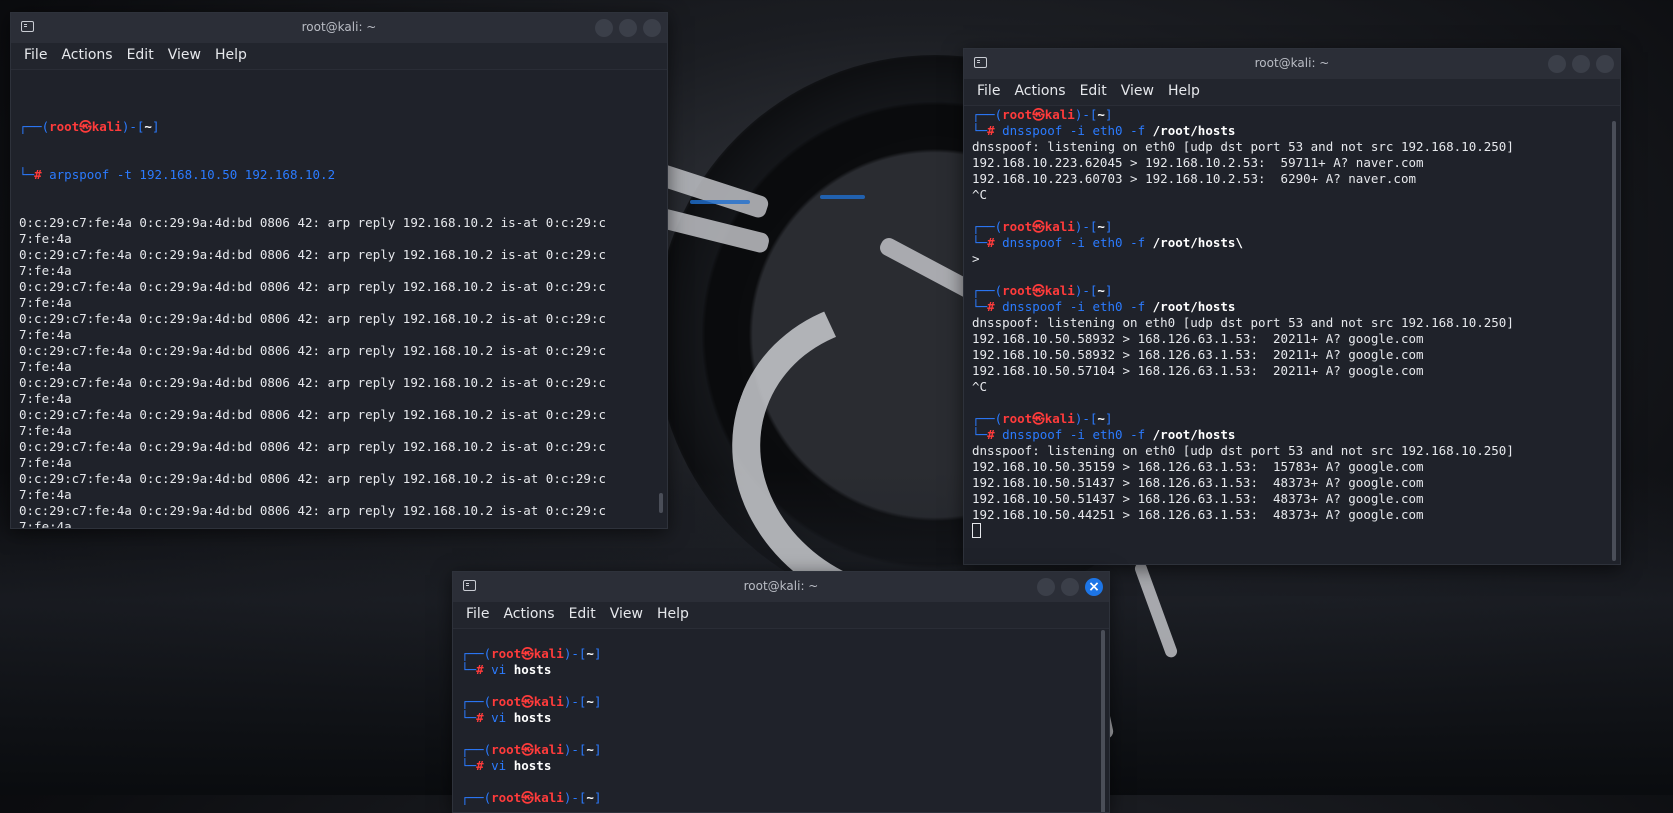 This screenshot has width=1673, height=813. Describe the element at coordinates (1104, 434) in the screenshot. I see `command-line: └─# dnsspoof -i eth0 -f /root/hosts` at that location.